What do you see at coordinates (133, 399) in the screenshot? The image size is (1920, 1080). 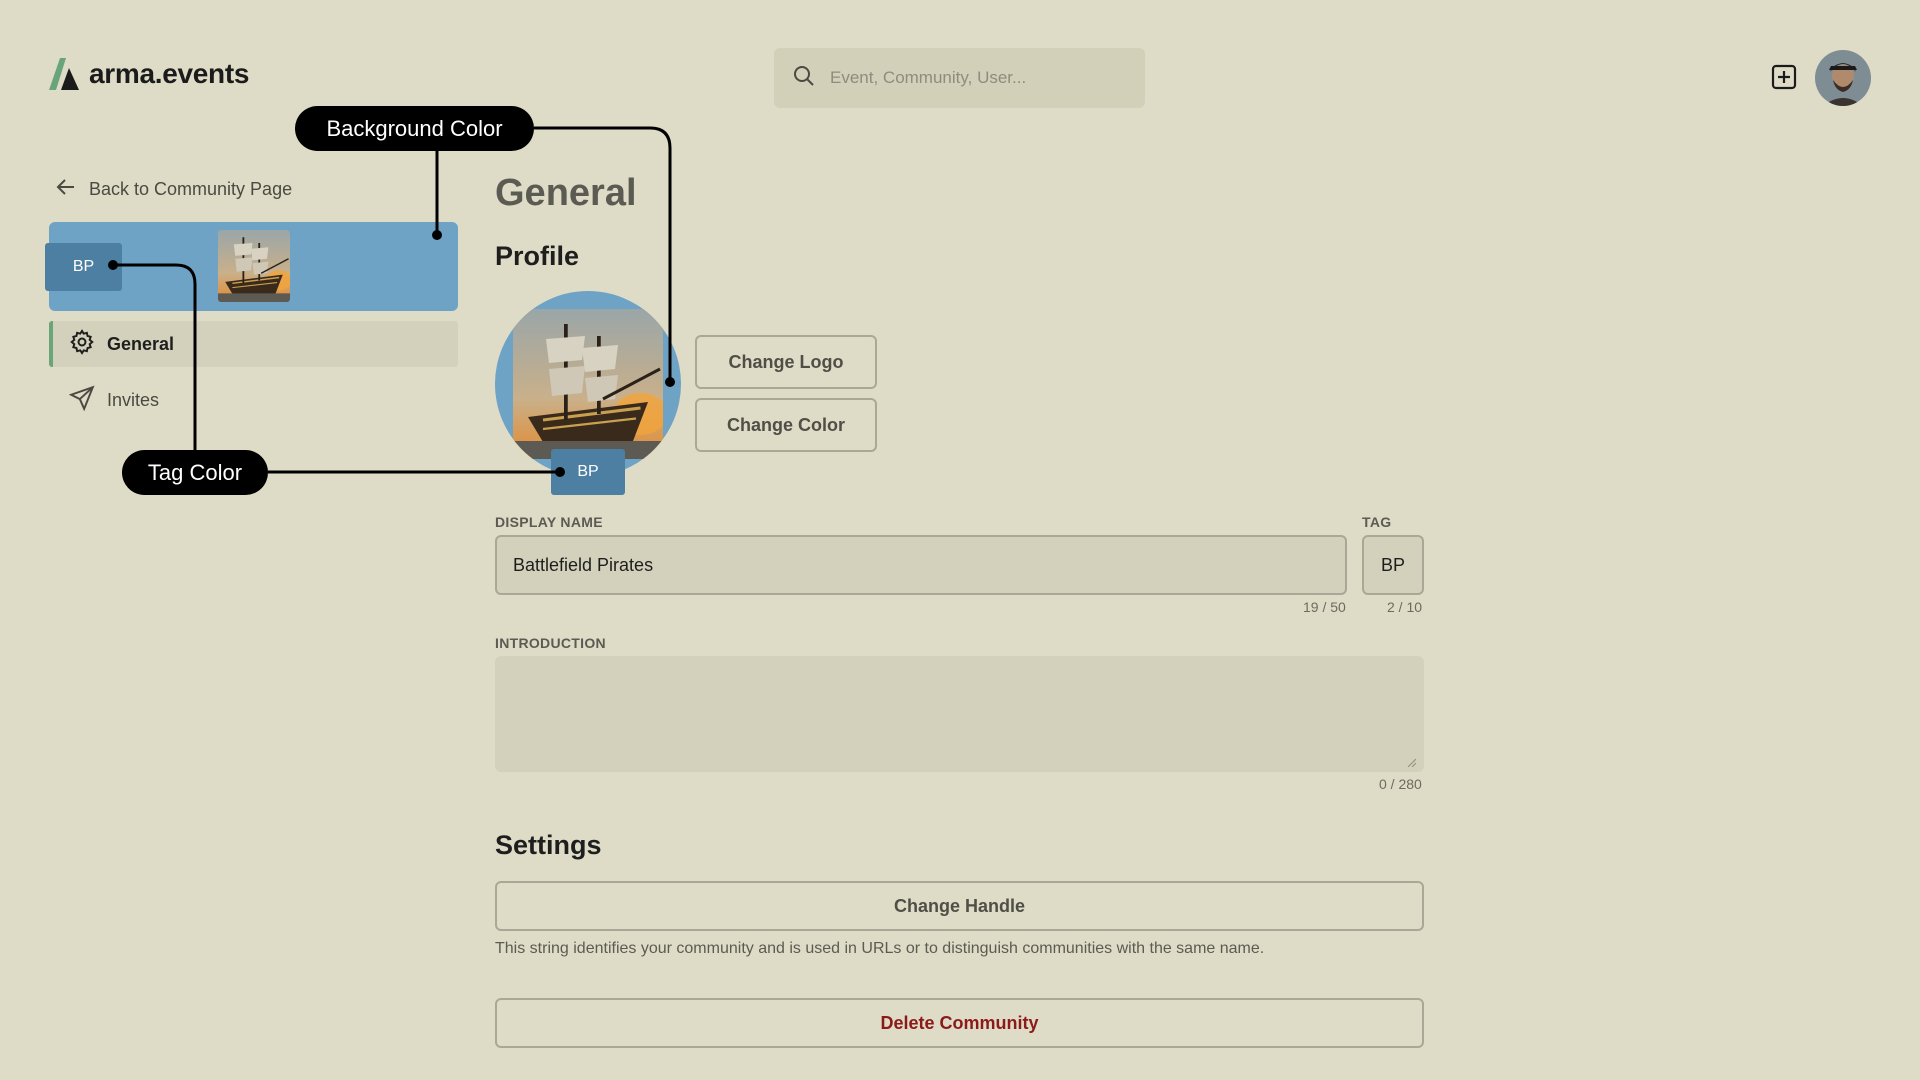 I see `sidebar-item-label: Invites` at bounding box center [133, 399].